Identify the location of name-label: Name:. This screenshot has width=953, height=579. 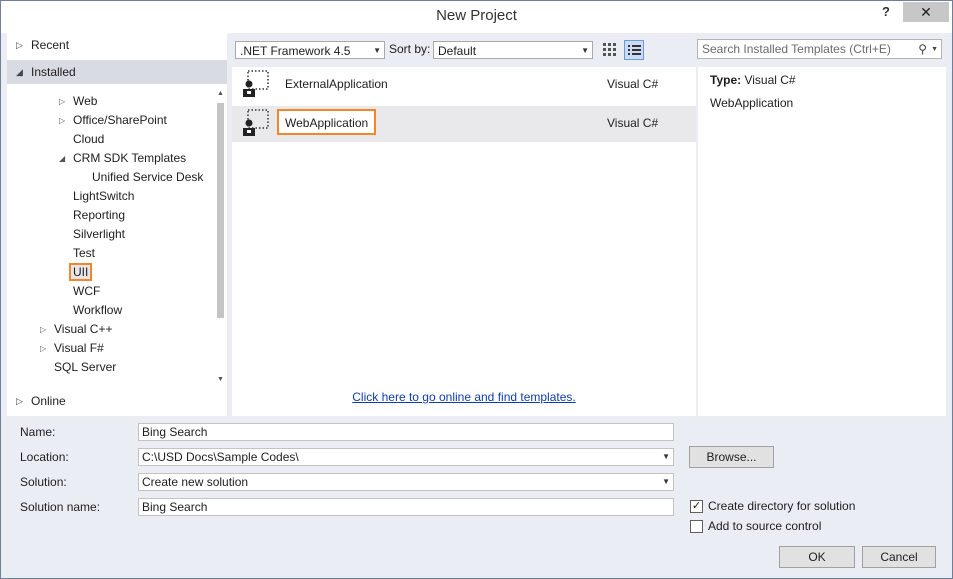
(38, 432).